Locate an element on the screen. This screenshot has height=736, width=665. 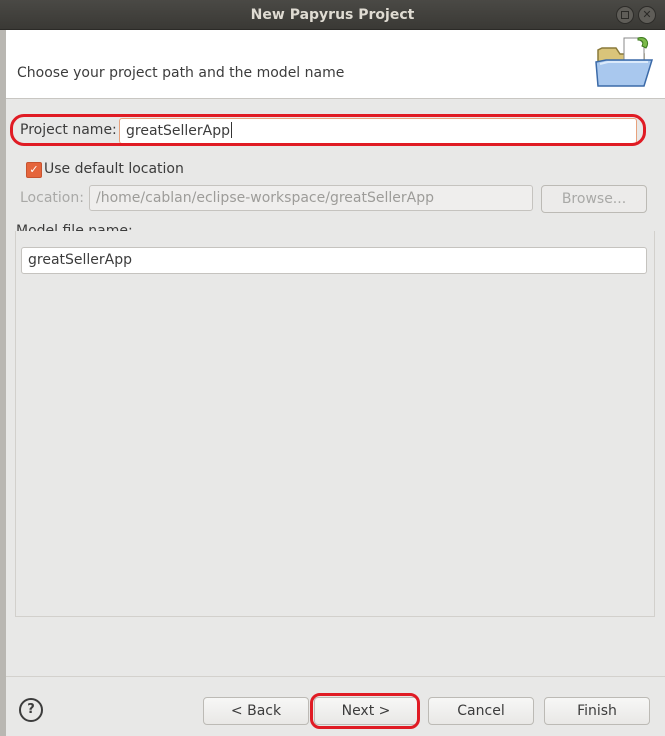
button-bar-separator is located at coordinates (335, 676).